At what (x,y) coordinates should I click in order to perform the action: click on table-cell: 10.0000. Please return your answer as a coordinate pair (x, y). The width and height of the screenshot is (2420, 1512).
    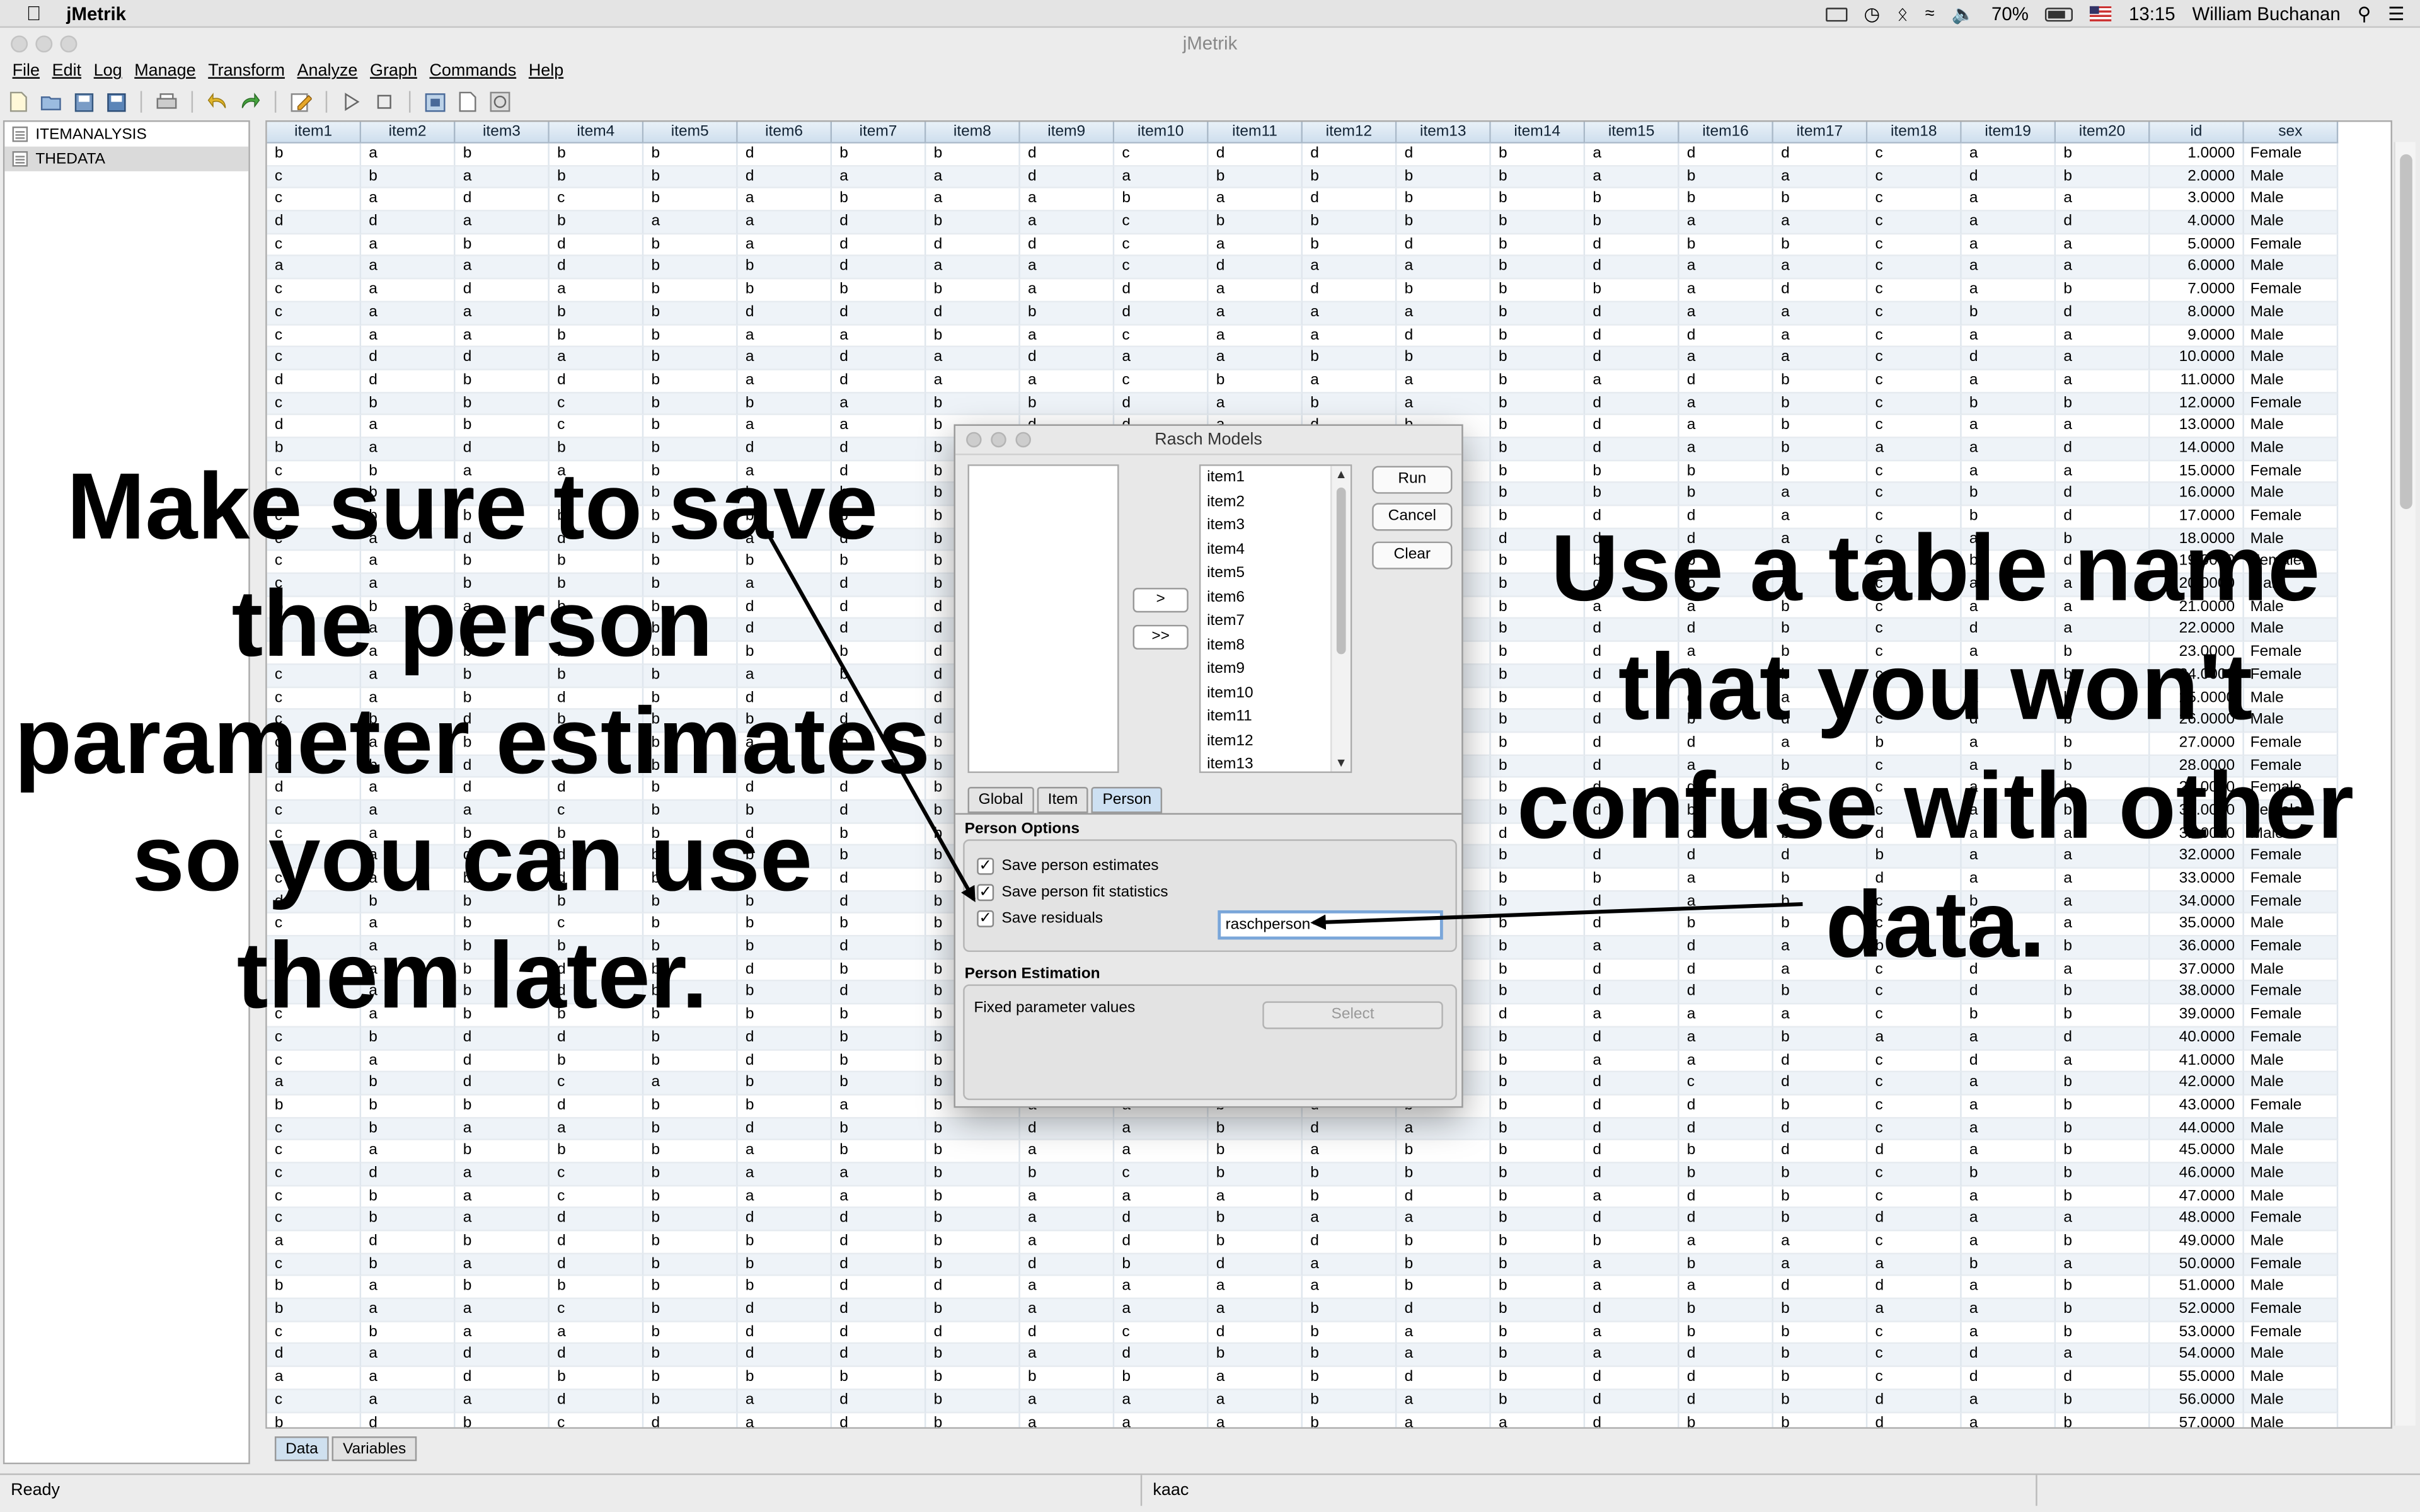
    Looking at the image, I should click on (2197, 358).